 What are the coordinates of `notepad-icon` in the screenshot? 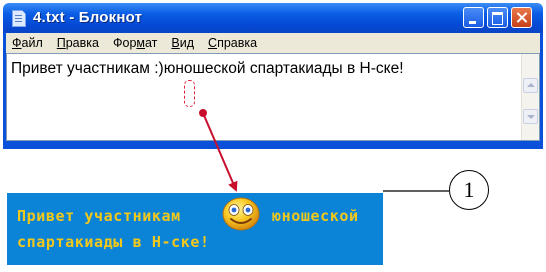 It's located at (19, 18).